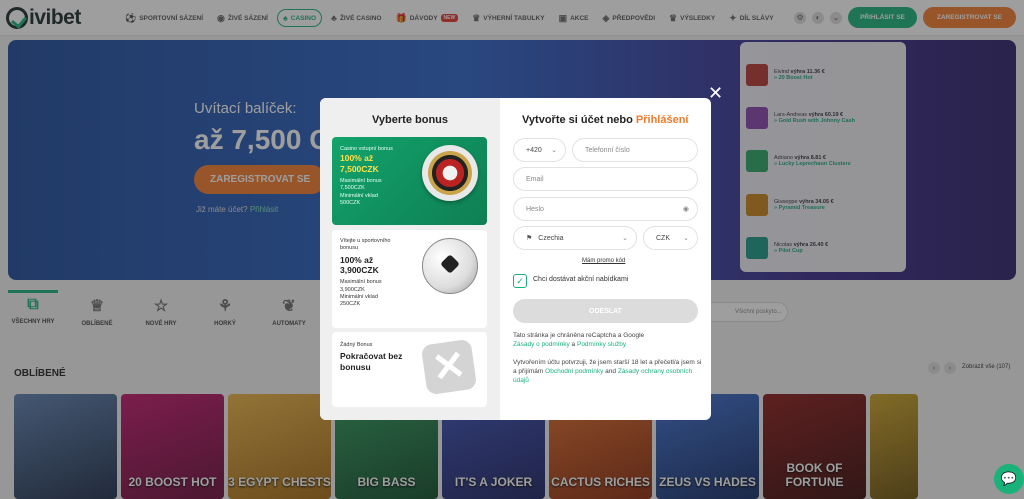 This screenshot has width=1024, height=499. What do you see at coordinates (450, 173) in the screenshot?
I see `roulette-icon` at bounding box center [450, 173].